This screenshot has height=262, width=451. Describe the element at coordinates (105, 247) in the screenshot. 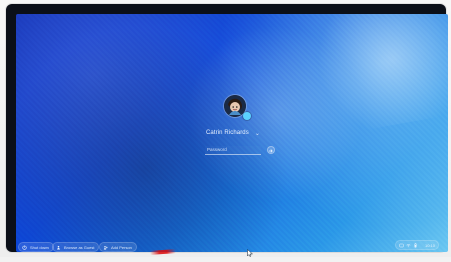

I see `add-person-icon` at that location.